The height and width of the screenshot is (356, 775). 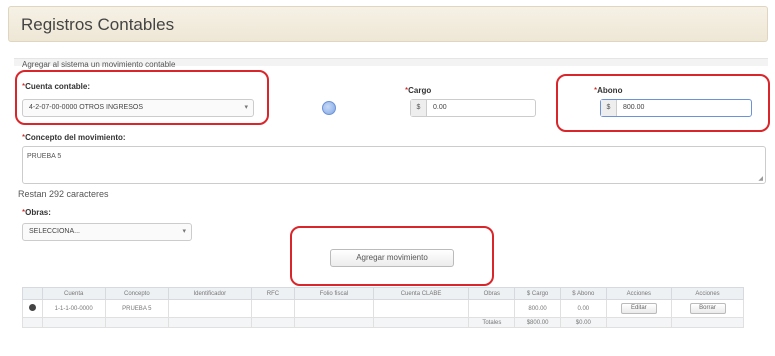 What do you see at coordinates (273, 293) in the screenshot?
I see `col-header: RFC` at bounding box center [273, 293].